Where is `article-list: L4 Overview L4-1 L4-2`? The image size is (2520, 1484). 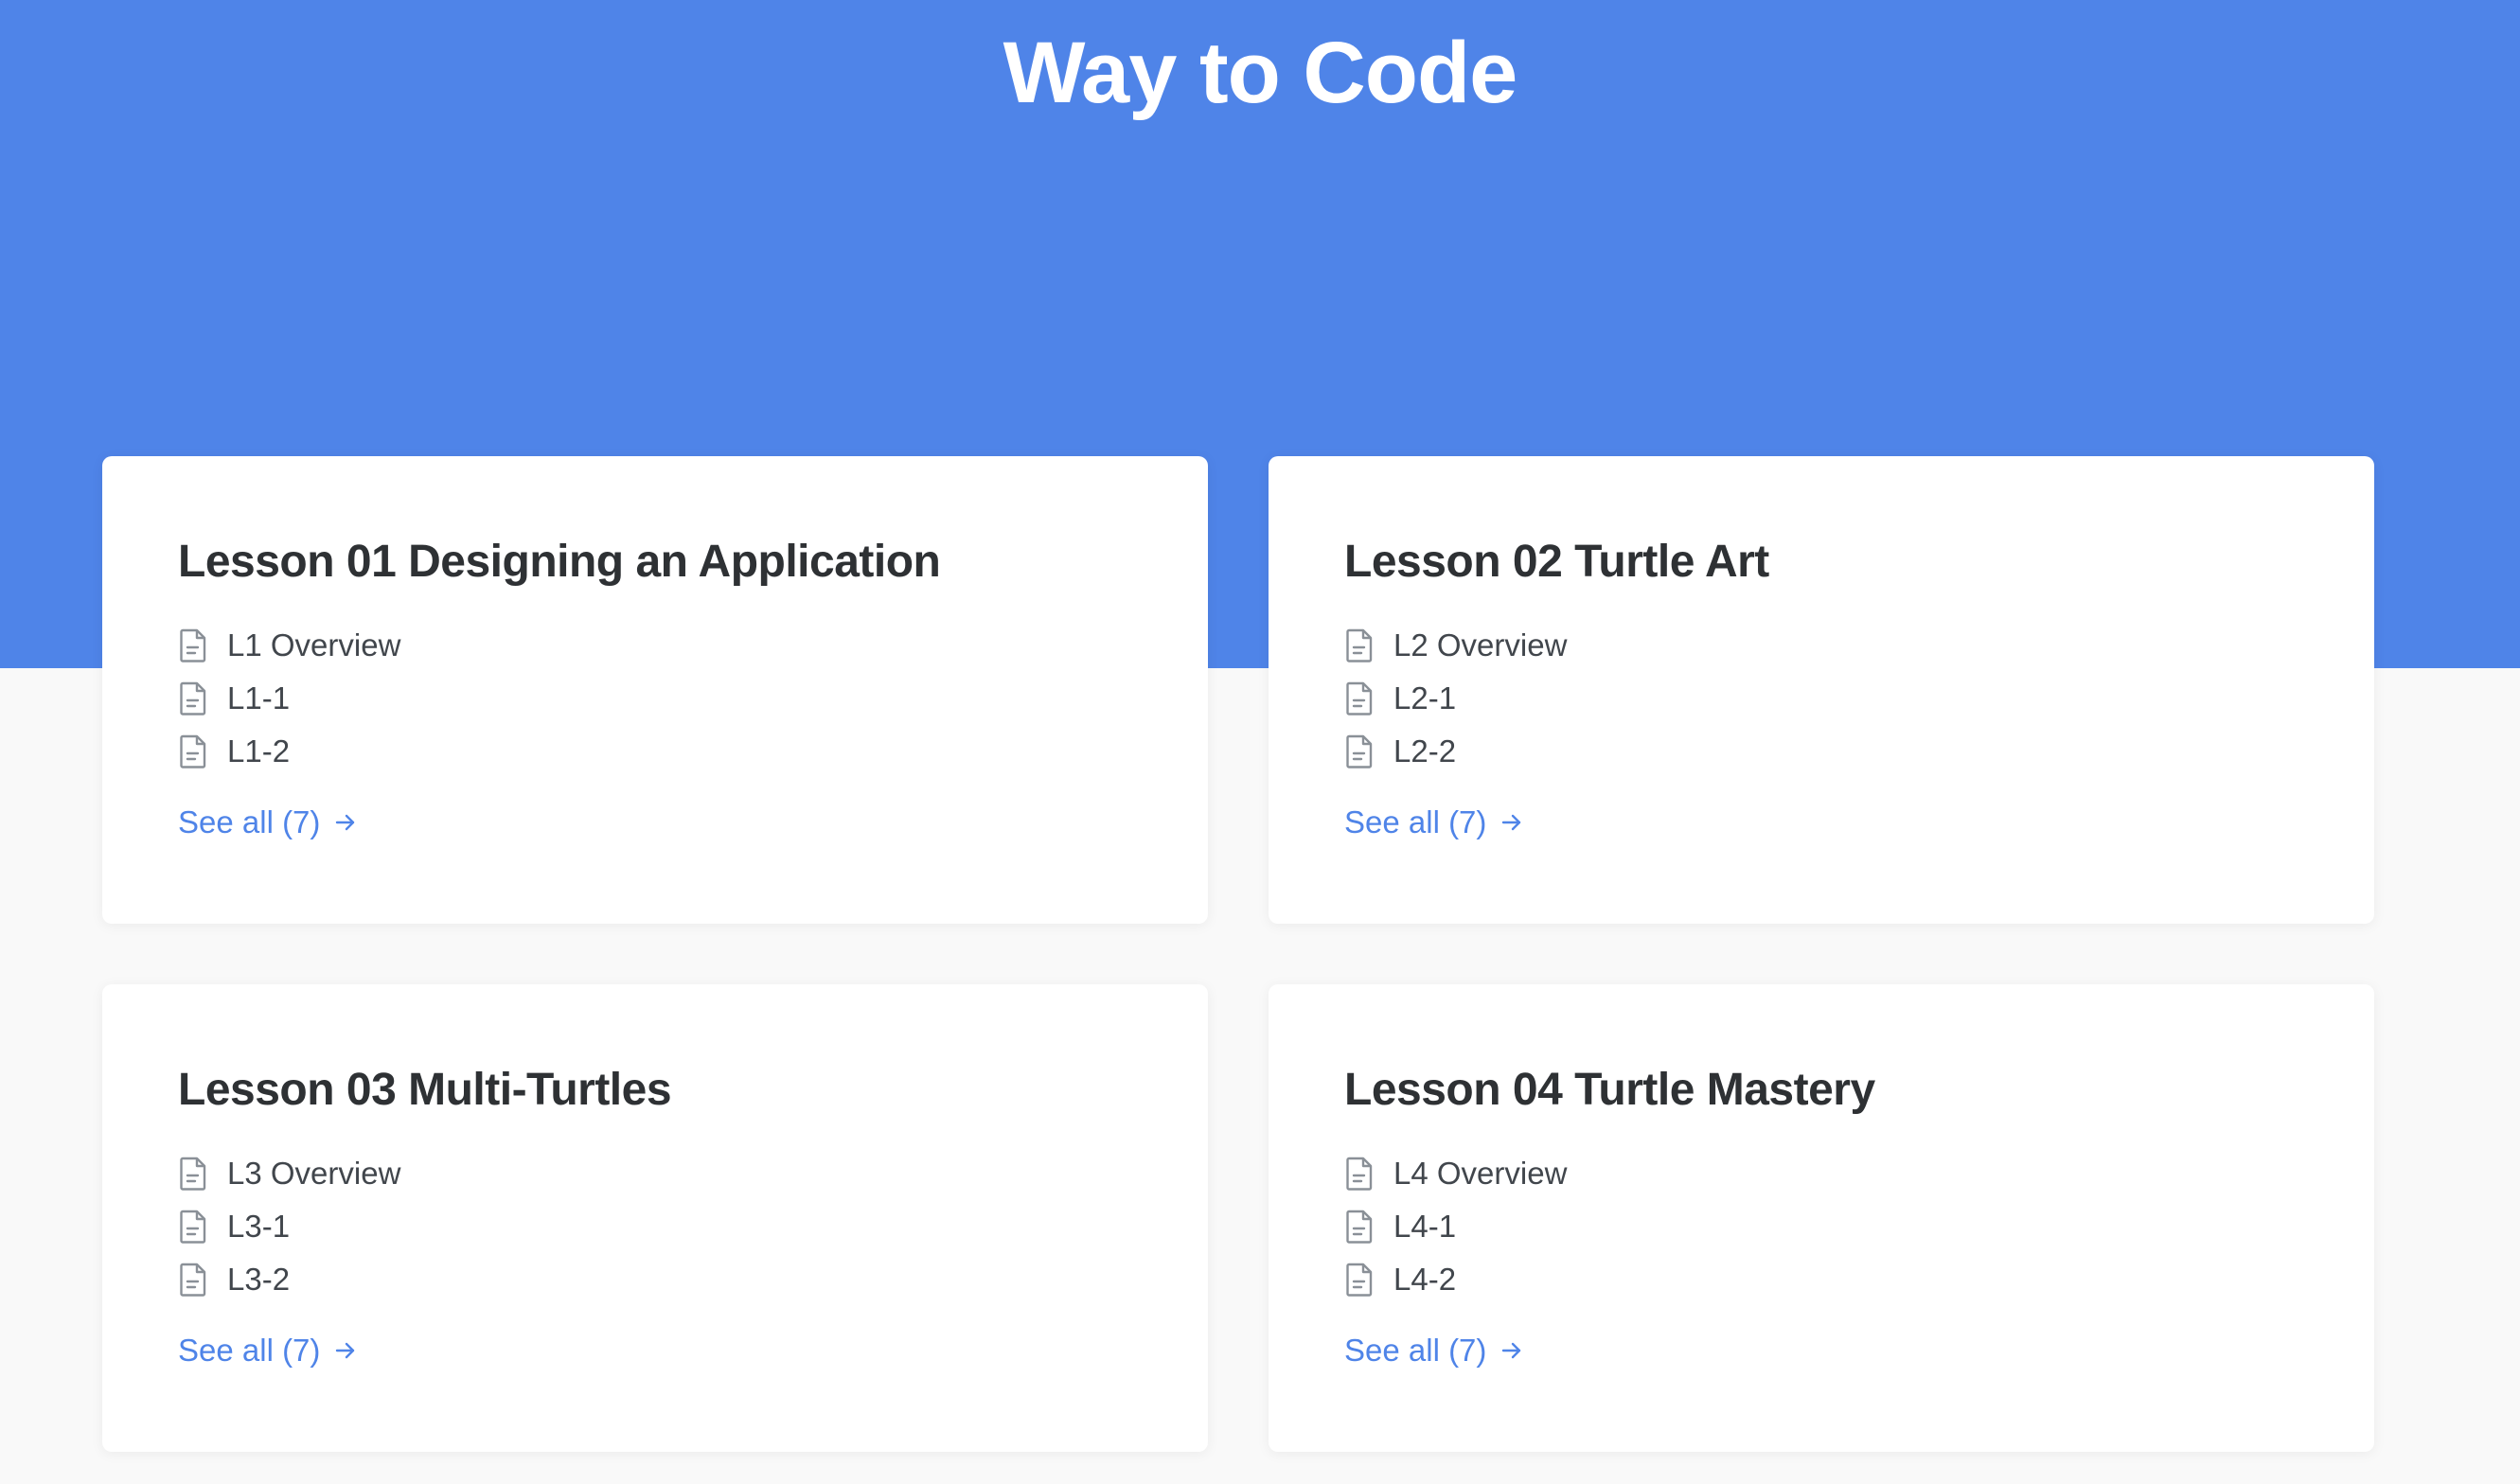 article-list: L4 Overview L4-1 L4-2 is located at coordinates (1455, 1226).